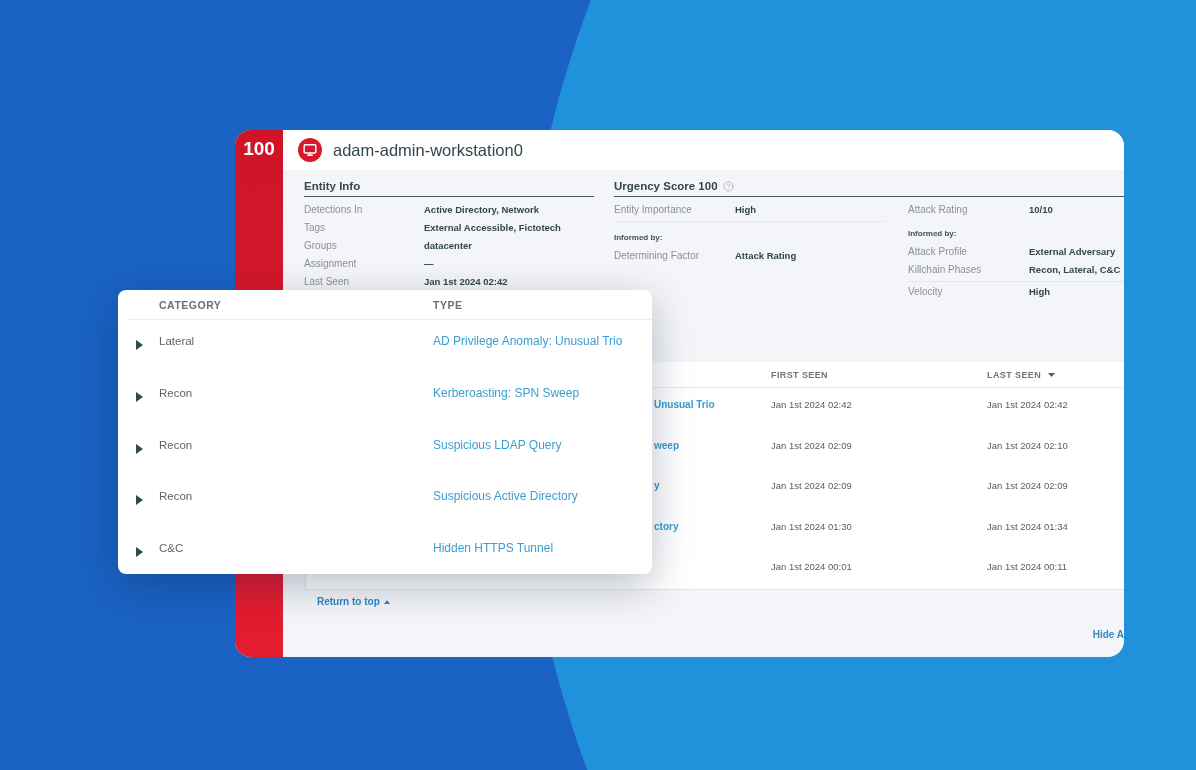 The width and height of the screenshot is (1196, 770). Describe the element at coordinates (177, 341) in the screenshot. I see `category-text: Lateral` at that location.